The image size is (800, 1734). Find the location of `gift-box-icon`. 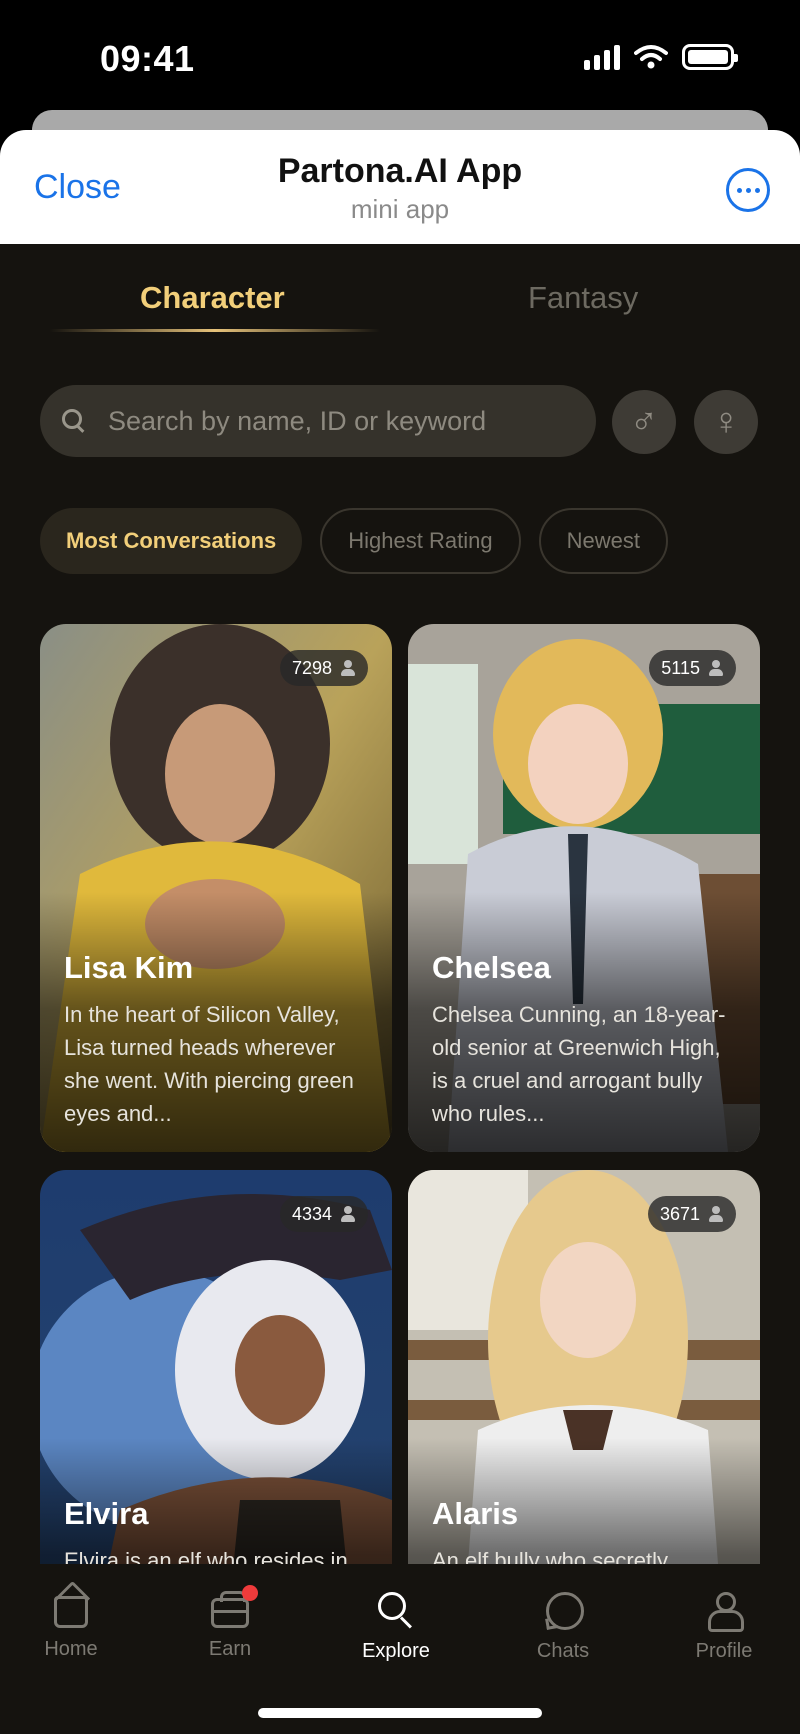

gift-box-icon is located at coordinates (234, 1606).